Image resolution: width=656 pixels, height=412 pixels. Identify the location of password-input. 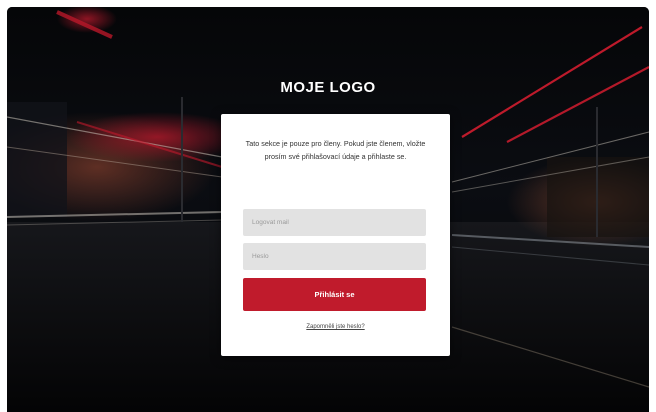
(334, 256).